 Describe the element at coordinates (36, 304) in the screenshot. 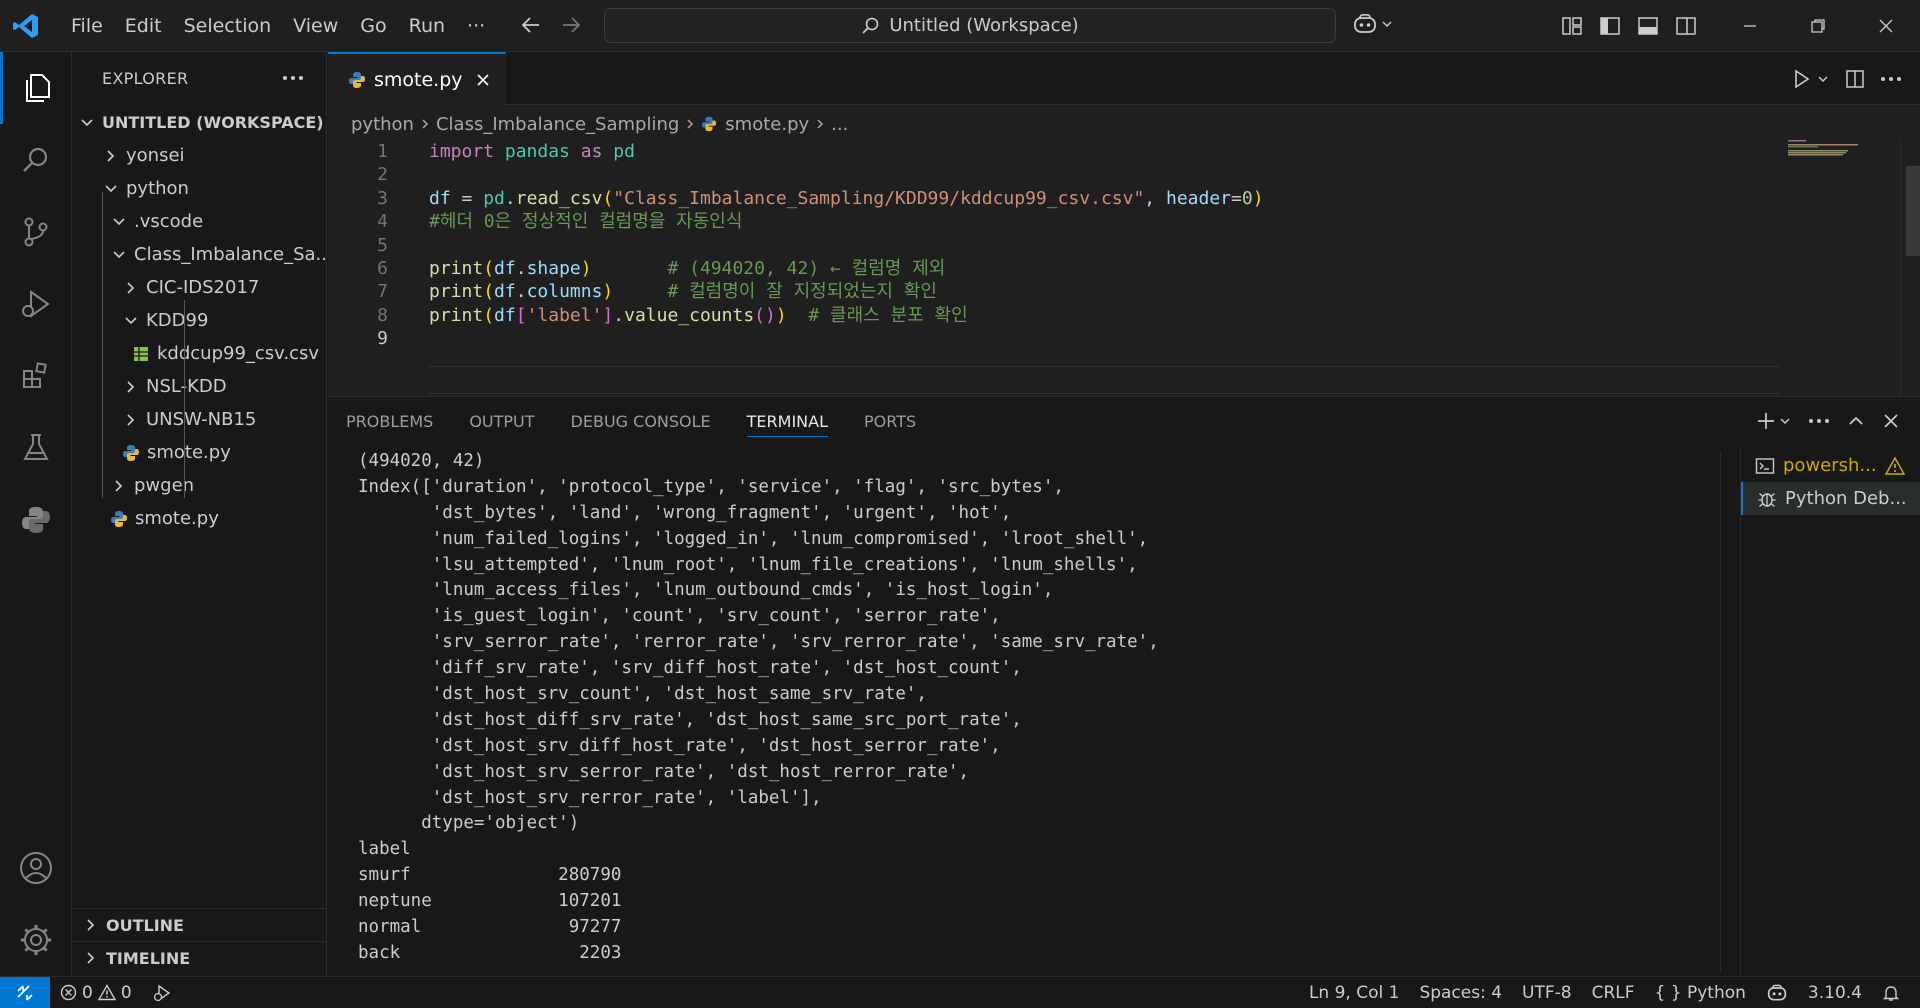

I see `run-debug-activity-button` at that location.